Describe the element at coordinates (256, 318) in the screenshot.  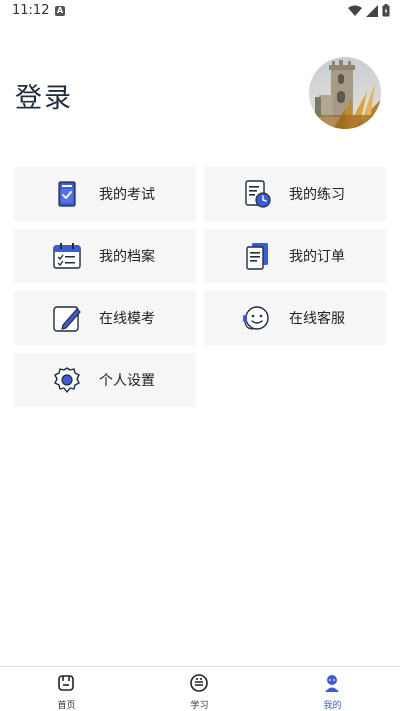
I see `headset-icon` at that location.